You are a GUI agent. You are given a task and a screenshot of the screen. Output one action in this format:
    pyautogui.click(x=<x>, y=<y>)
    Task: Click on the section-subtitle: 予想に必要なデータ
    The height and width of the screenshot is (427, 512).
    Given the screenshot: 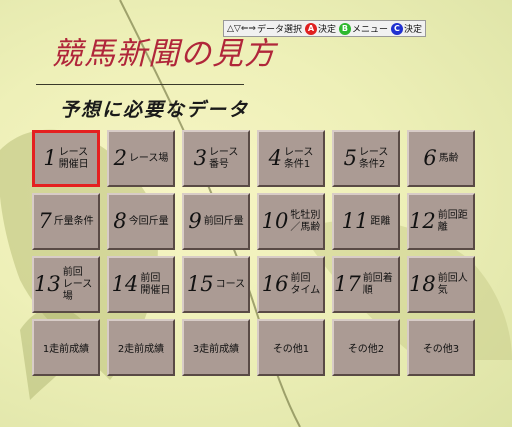 What is the action you would take?
    pyautogui.click(x=155, y=110)
    